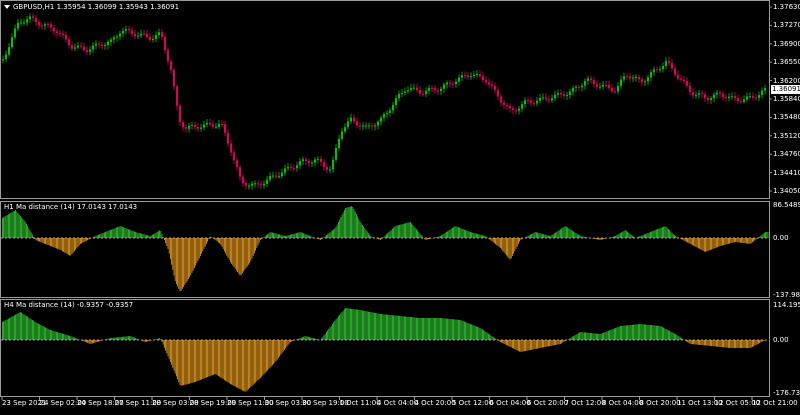 The width and height of the screenshot is (800, 415). What do you see at coordinates (70, 207) in the screenshot?
I see `indicator1-title: H1 Ma distance (14) 17.0143 17.0143` at bounding box center [70, 207].